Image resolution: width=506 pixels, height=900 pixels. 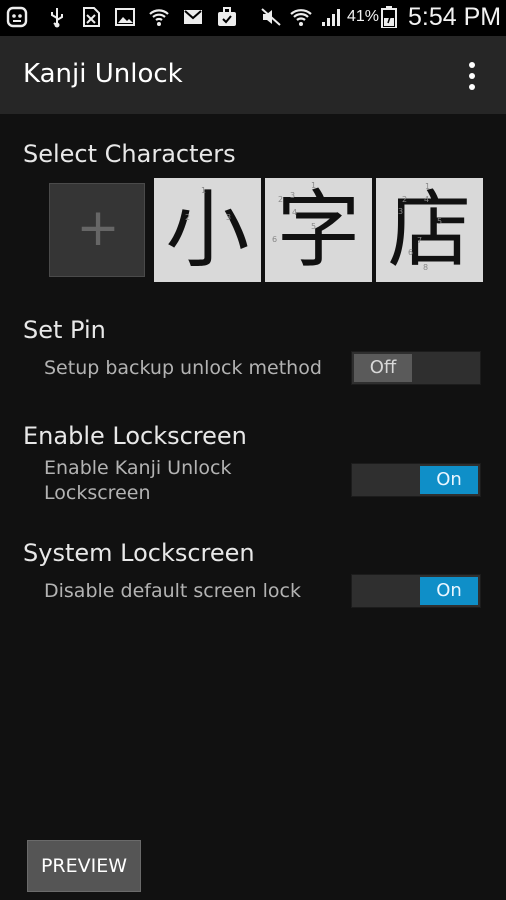 What do you see at coordinates (416, 591) in the screenshot?
I see `system-lockscreen-toggle: On` at bounding box center [416, 591].